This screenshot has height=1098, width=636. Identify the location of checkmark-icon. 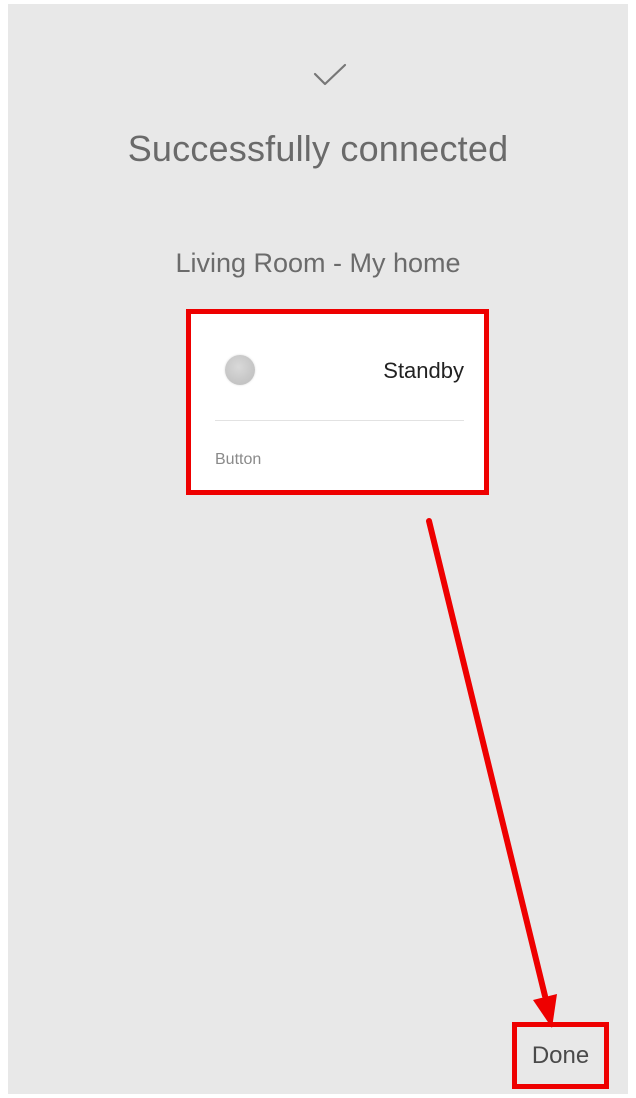
(330, 74).